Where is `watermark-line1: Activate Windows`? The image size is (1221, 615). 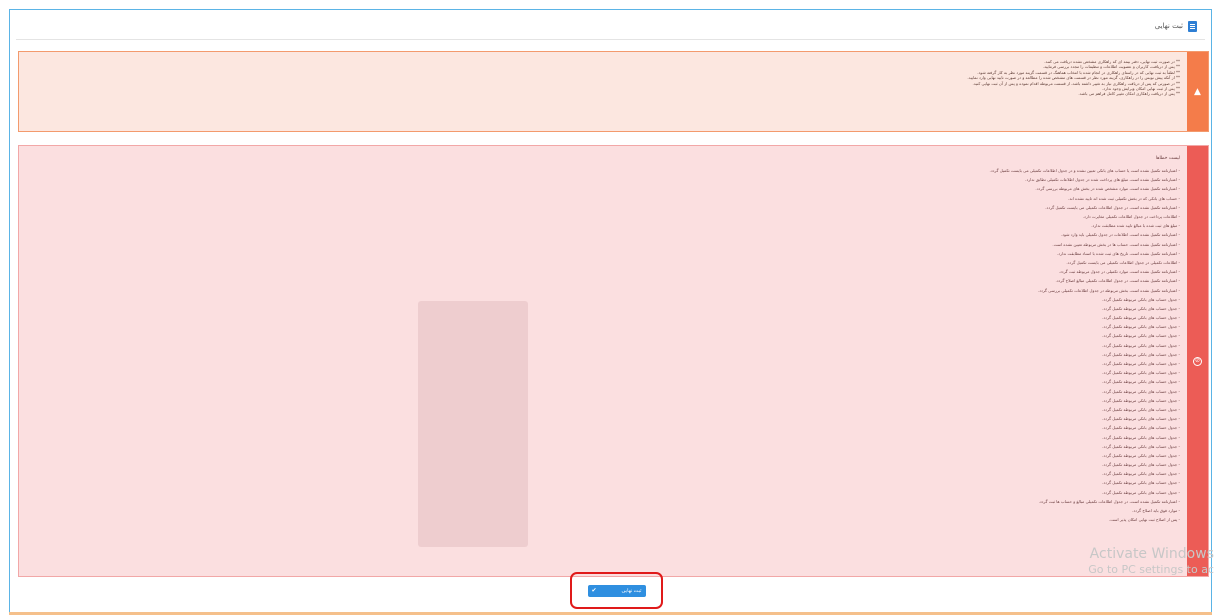
watermark-line1: Activate Windows is located at coordinates (1151, 554).